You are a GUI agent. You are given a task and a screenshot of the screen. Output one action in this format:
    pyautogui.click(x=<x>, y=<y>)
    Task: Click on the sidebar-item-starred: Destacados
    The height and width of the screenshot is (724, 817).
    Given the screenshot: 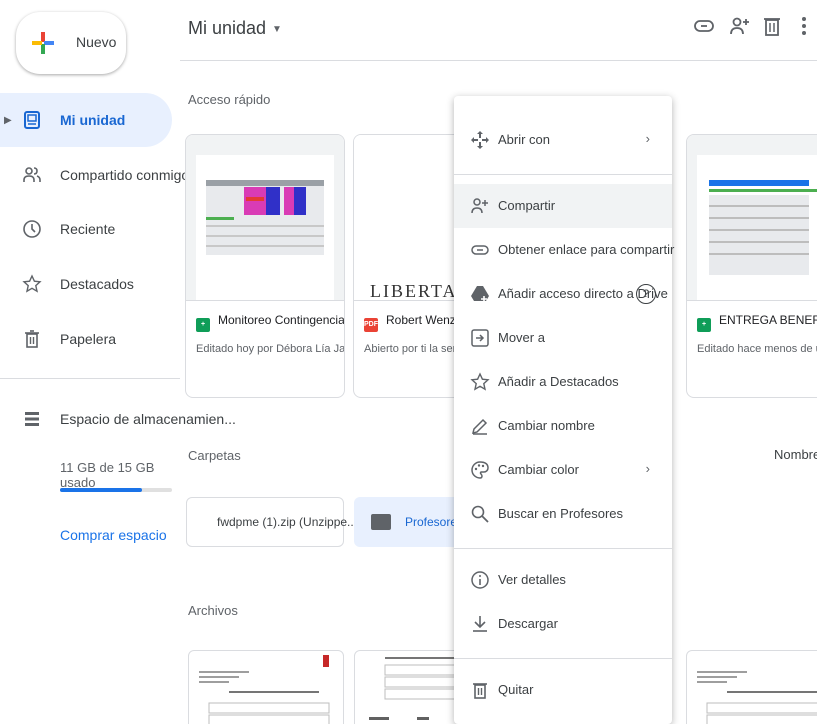 What is the action you would take?
    pyautogui.click(x=86, y=284)
    